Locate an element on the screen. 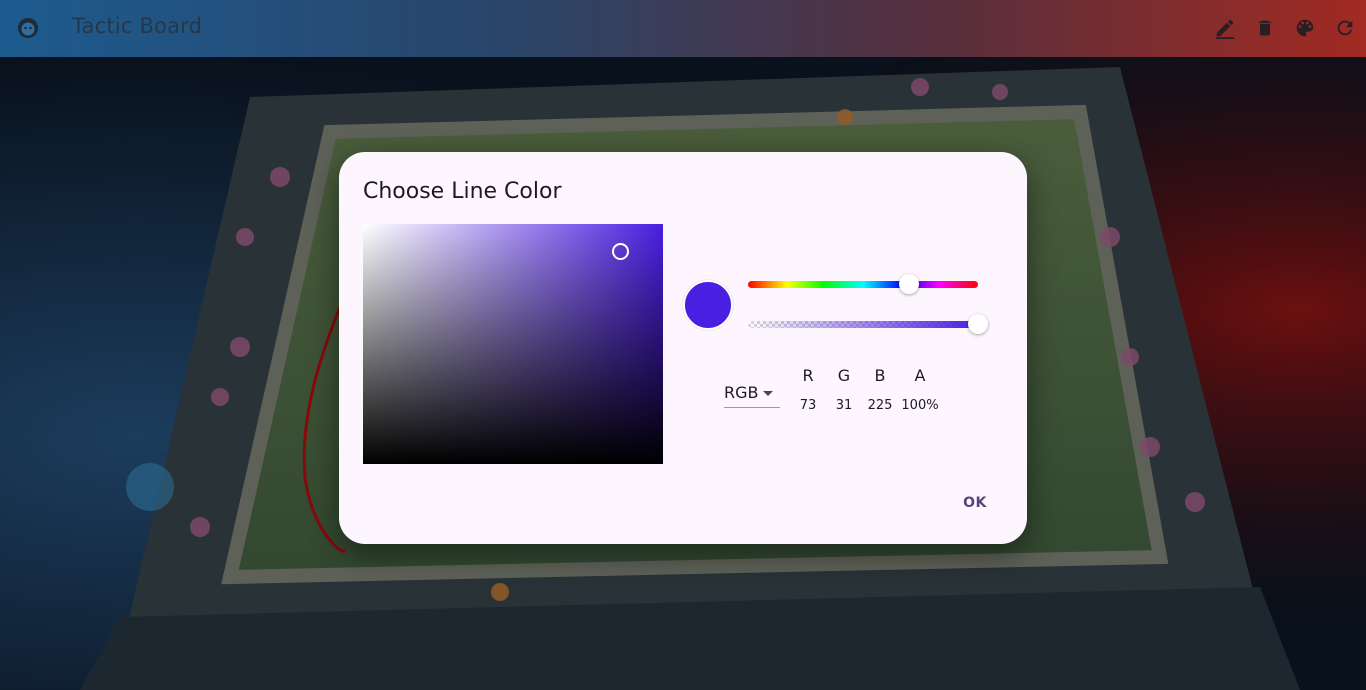  color-mode-value: RGB is located at coordinates (741, 392).